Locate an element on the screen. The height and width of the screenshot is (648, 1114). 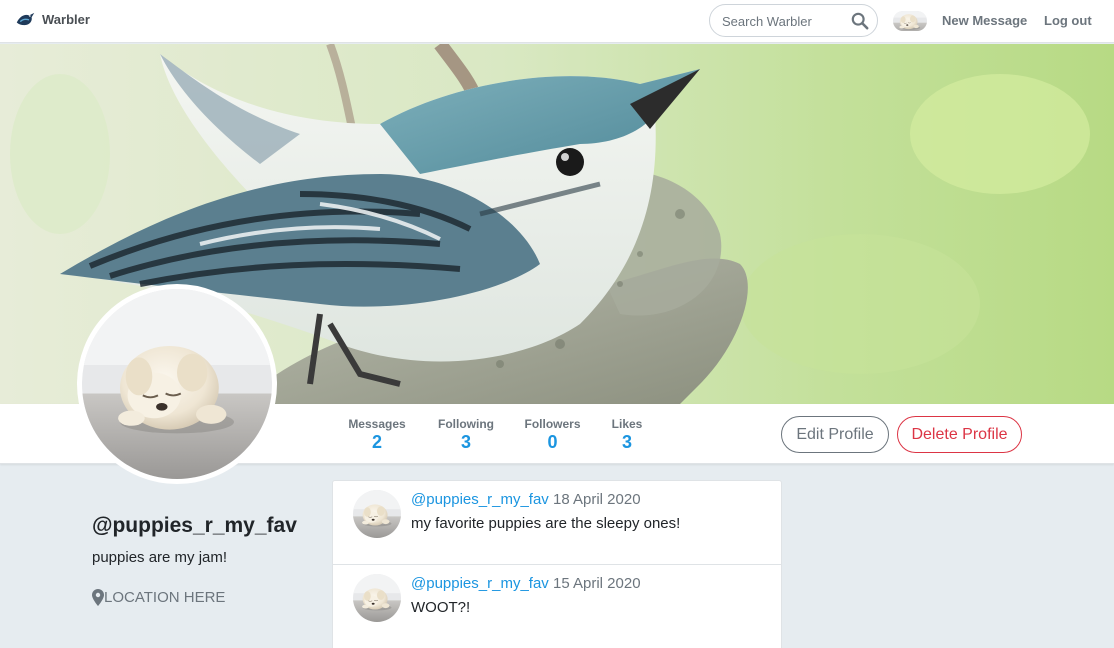
likes-stat: Likes 3 is located at coordinates (627, 435).